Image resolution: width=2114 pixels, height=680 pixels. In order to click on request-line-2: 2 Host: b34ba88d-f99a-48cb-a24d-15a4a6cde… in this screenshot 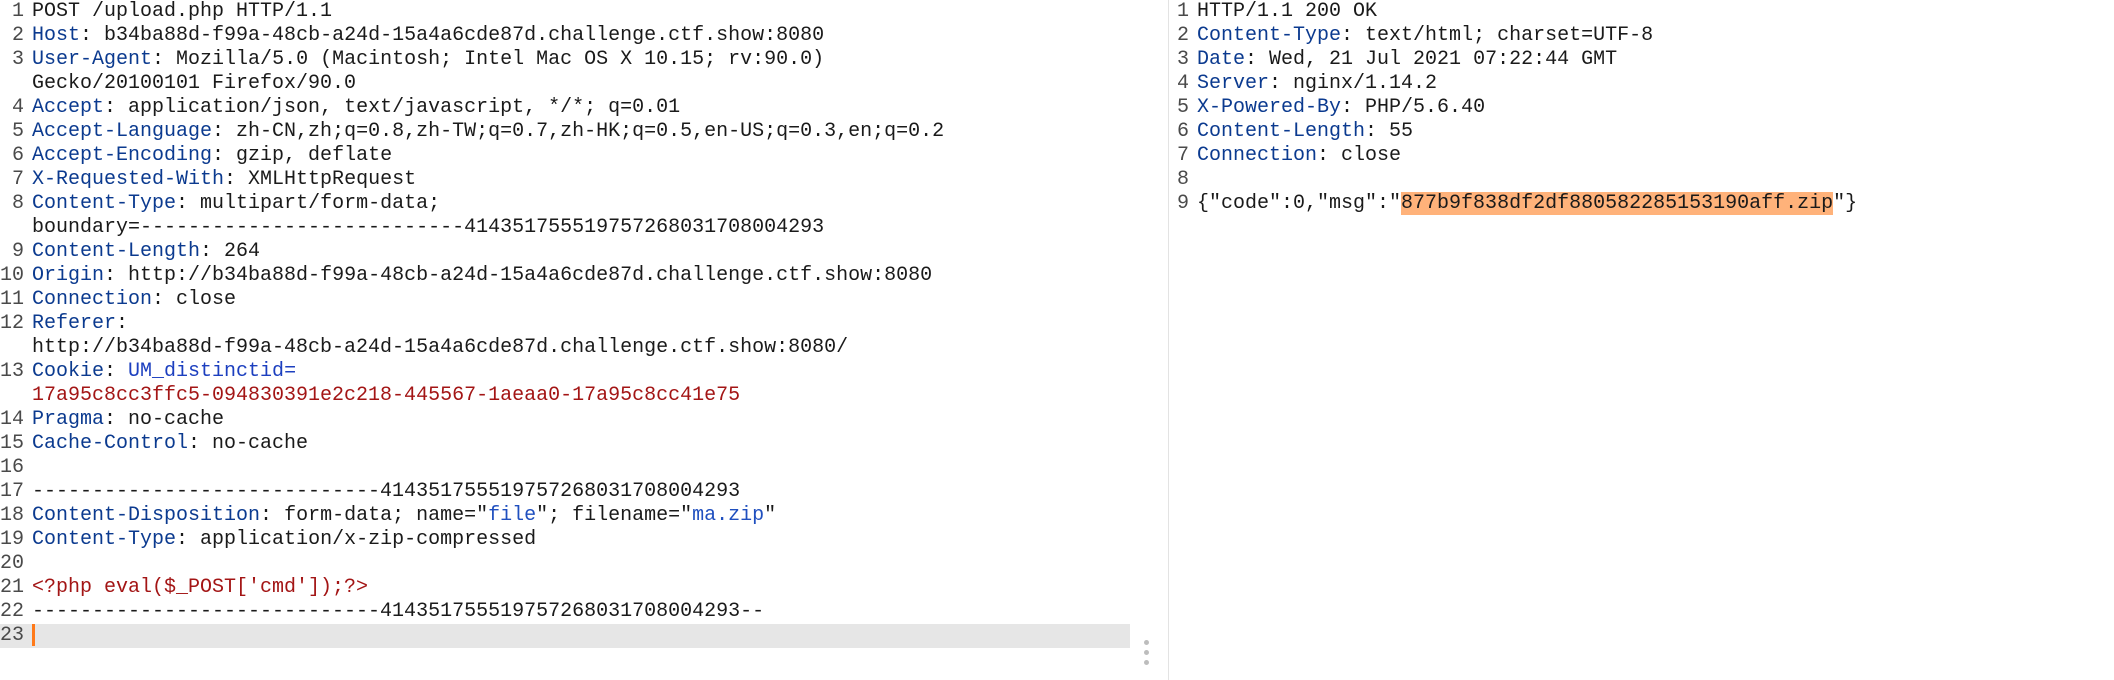, I will do `click(565, 36)`.